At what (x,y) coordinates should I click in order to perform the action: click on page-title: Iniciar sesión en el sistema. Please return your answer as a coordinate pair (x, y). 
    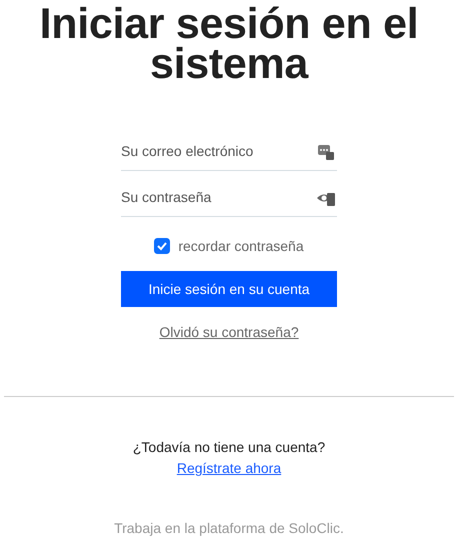
    Looking at the image, I should click on (229, 42).